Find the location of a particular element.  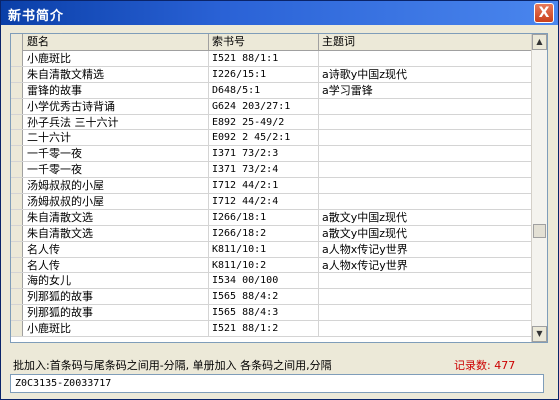

title-bar: 新书简介 X is located at coordinates (279, 13).